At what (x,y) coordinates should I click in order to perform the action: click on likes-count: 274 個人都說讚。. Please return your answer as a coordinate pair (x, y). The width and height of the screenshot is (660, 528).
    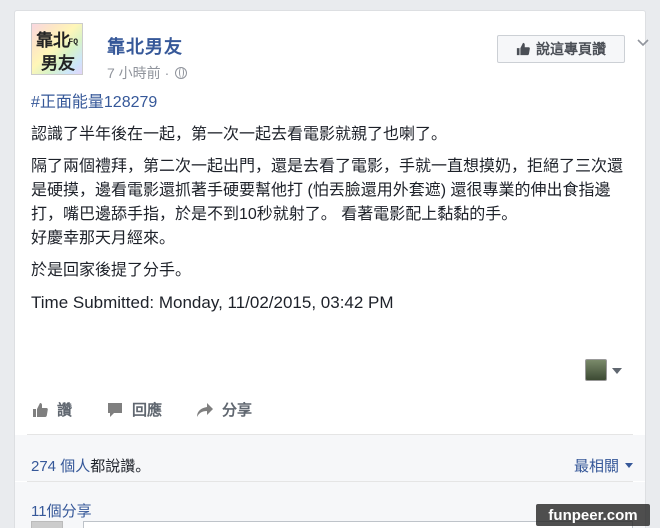
    Looking at the image, I should click on (90, 465).